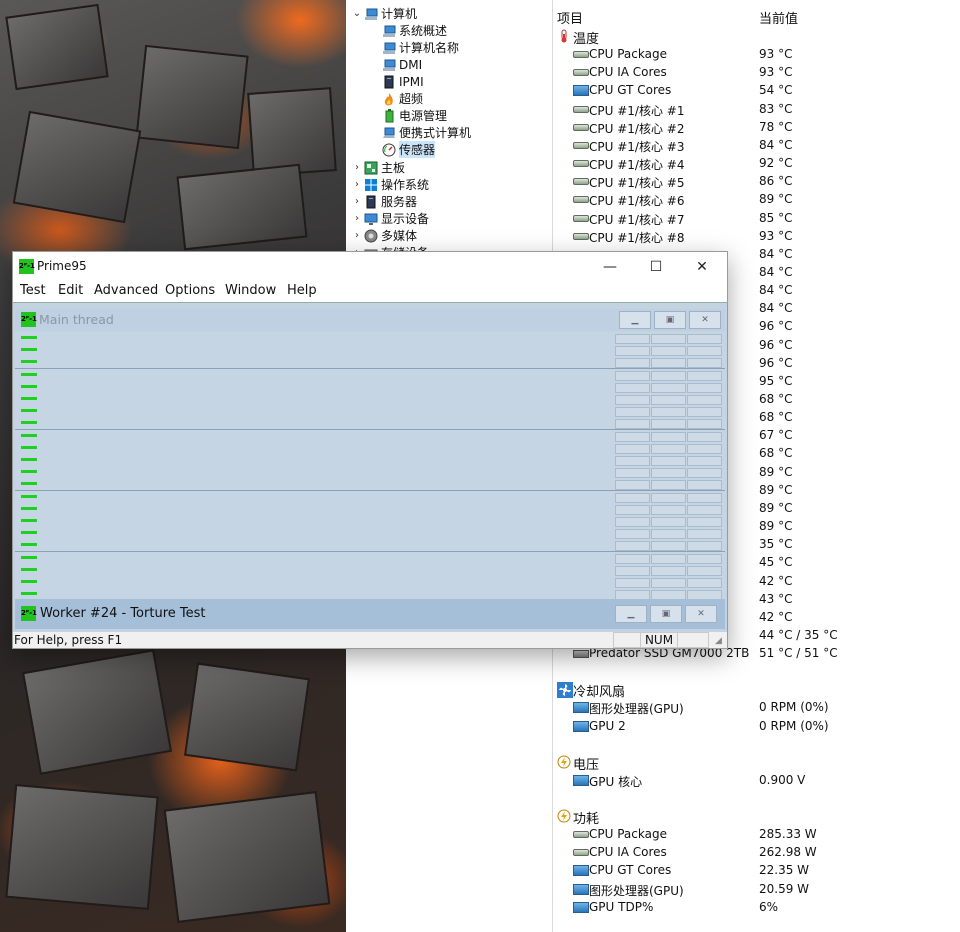 This screenshot has height=932, width=960. I want to click on tree-item-ipmi: IPMI, so click(396, 81).